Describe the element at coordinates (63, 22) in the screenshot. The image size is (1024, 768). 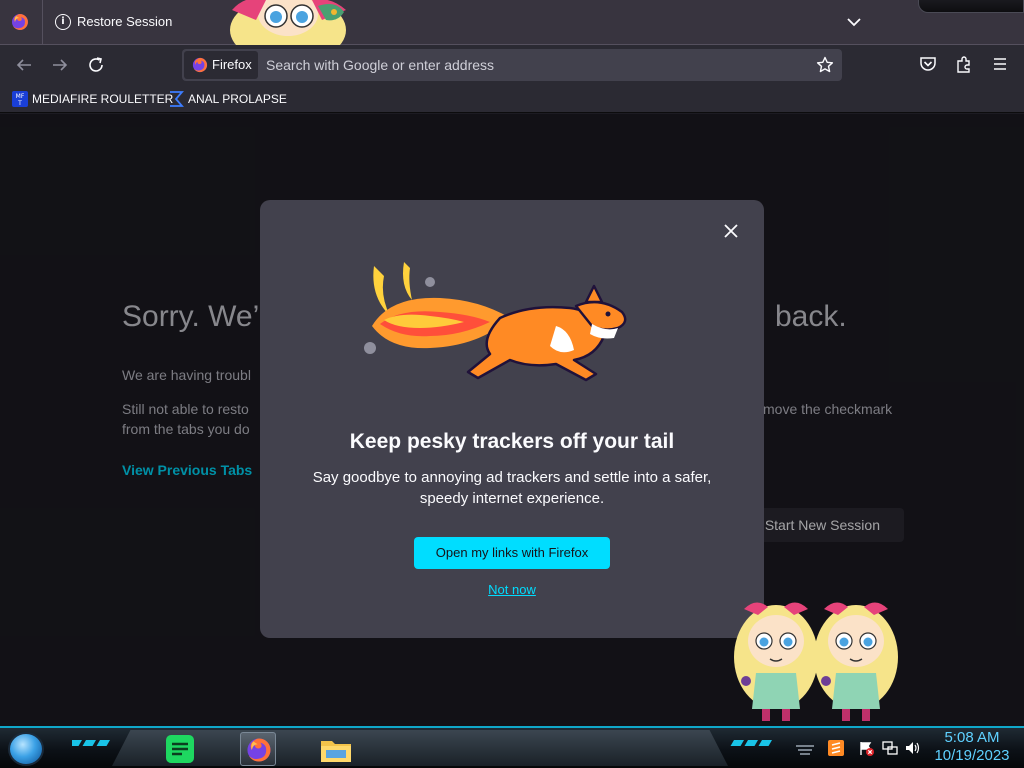
I see `info-icon: i` at that location.